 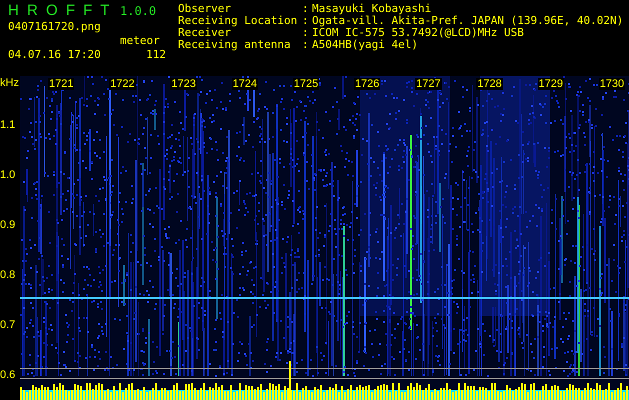 What do you see at coordinates (418, 32) in the screenshot?
I see `info-value: ICOM IC-575 53.7492(@LCD)MHz USB` at bounding box center [418, 32].